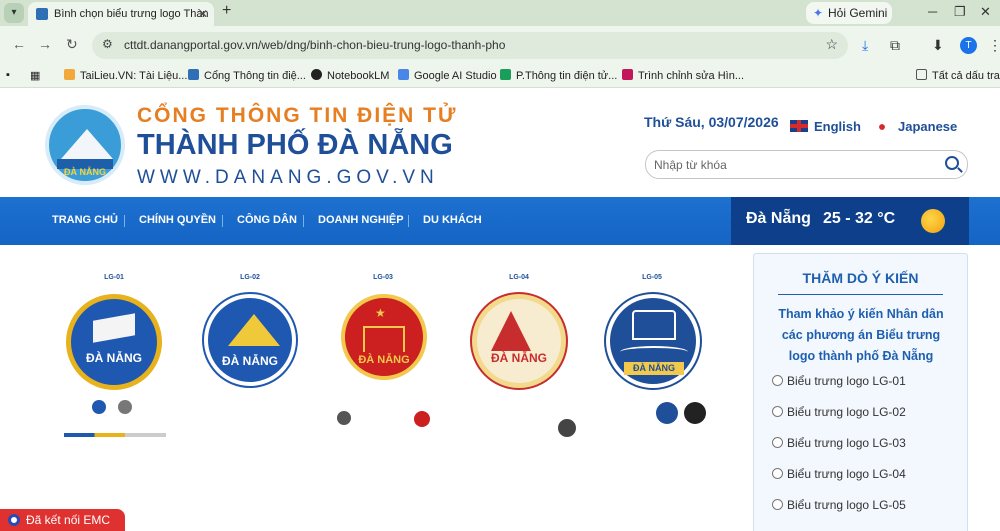 The image size is (1000, 531). Describe the element at coordinates (250, 361) in the screenshot. I see `logo-lg02-name: ĐÀ NẴNG` at that location.